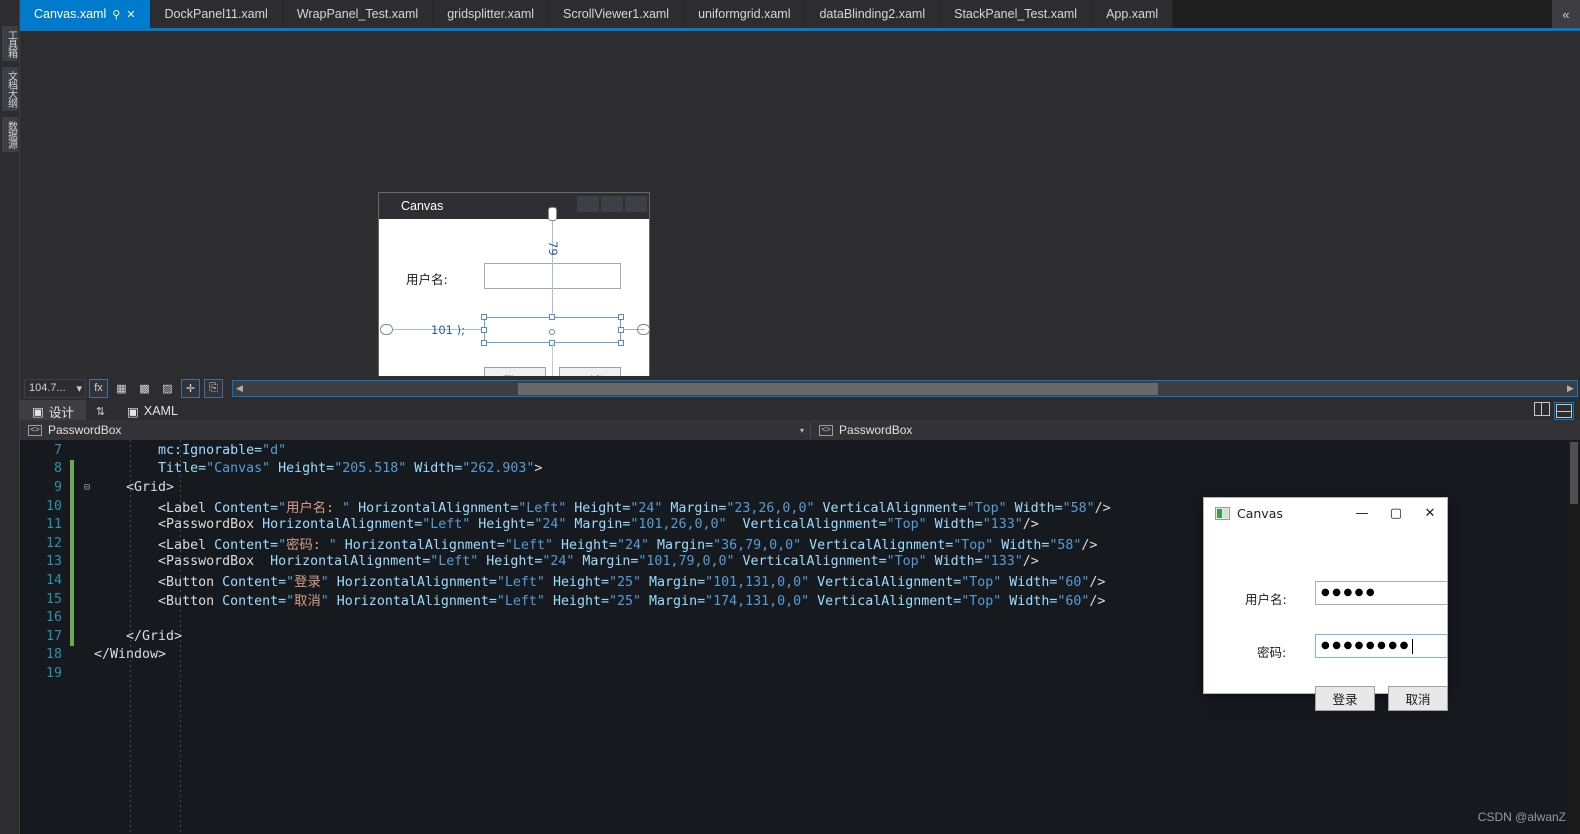 The height and width of the screenshot is (834, 1580). Describe the element at coordinates (621, 317) in the screenshot. I see `resize-handle-ne` at that location.